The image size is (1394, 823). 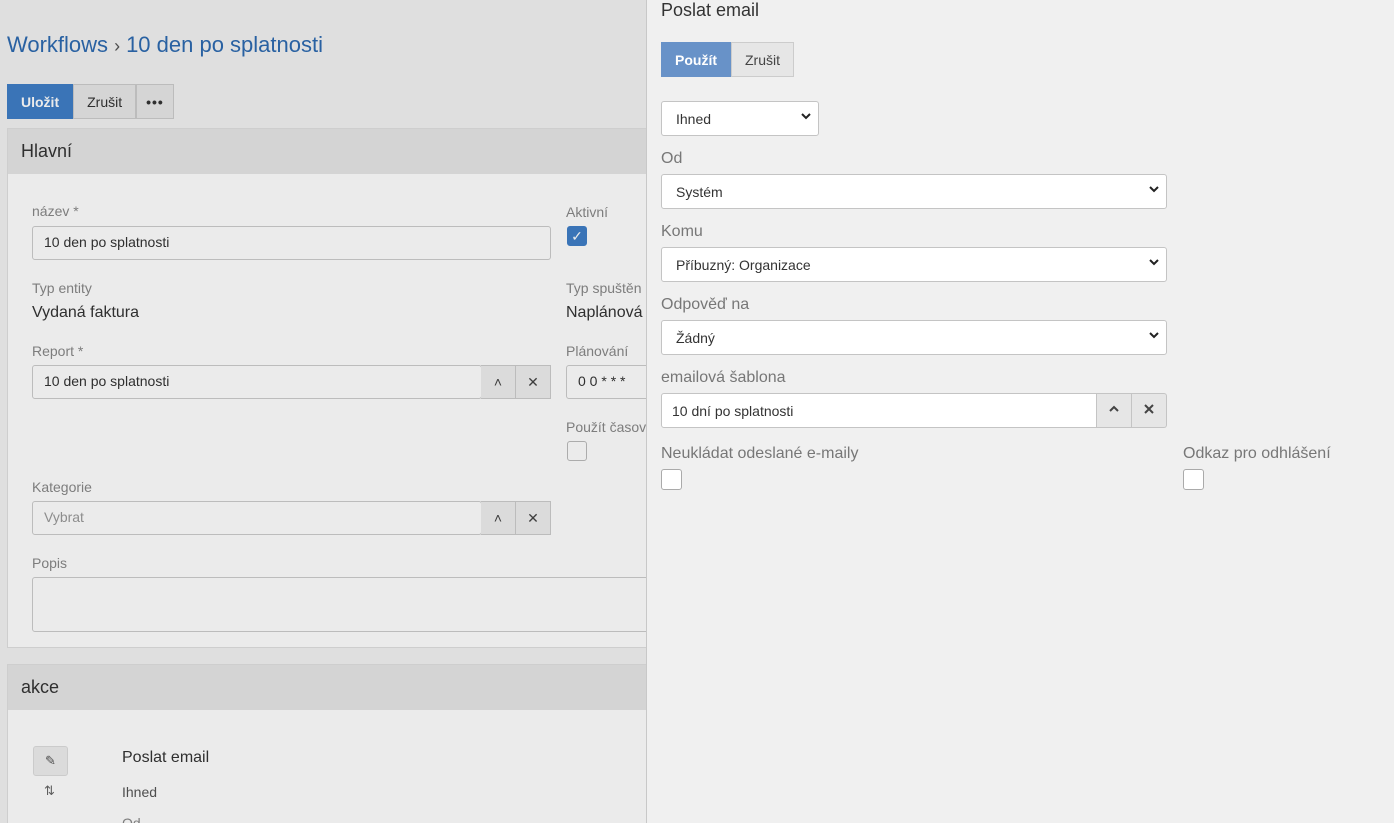 I want to click on chevron-up-icon, so click(x=1114, y=411).